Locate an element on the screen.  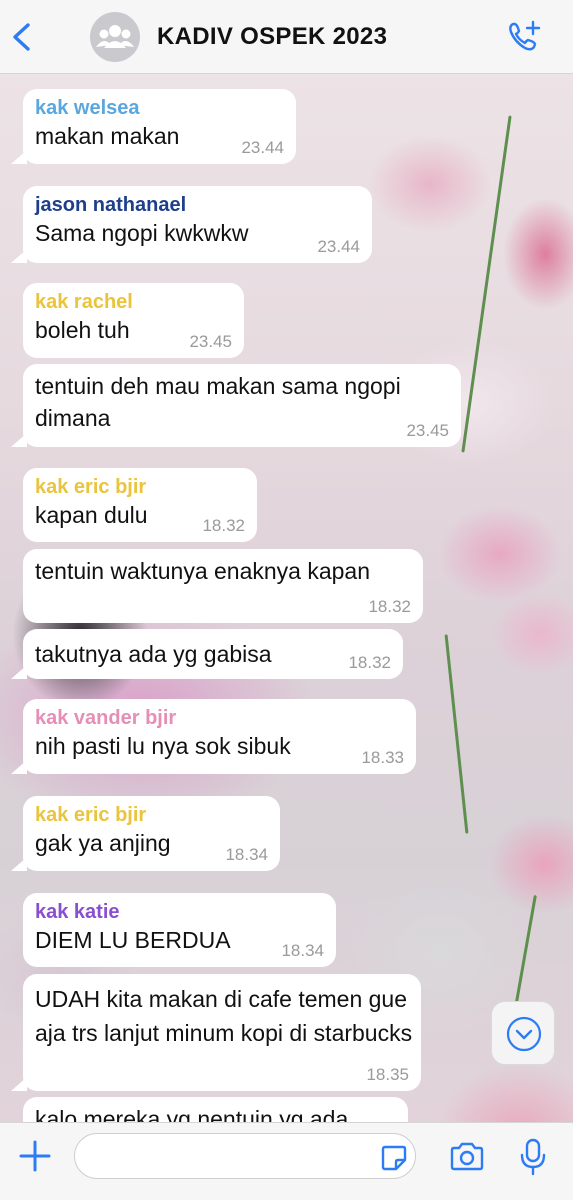
message-sender: kak katie is located at coordinates (77, 912).